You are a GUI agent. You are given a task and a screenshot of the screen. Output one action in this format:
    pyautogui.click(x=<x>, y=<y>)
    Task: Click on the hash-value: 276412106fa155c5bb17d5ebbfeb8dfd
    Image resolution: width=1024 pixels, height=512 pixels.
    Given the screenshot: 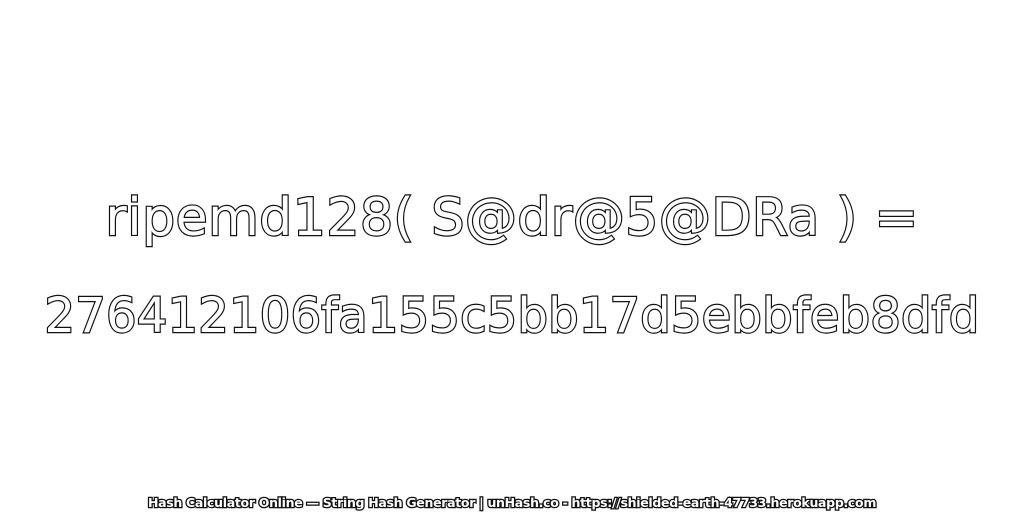 What is the action you would take?
    pyautogui.click(x=511, y=316)
    